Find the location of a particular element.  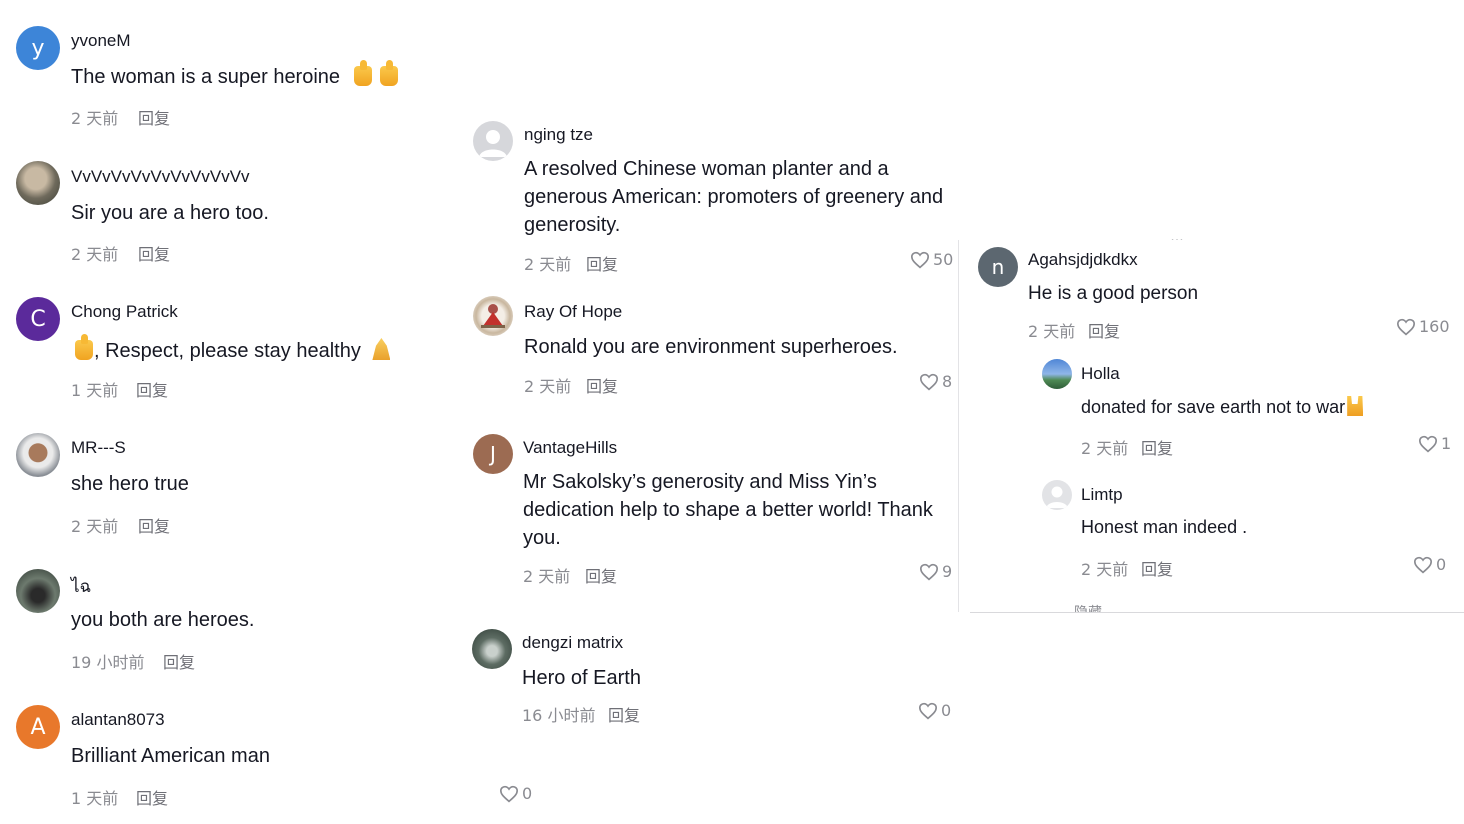

like-button: 1 is located at coordinates (1434, 443).